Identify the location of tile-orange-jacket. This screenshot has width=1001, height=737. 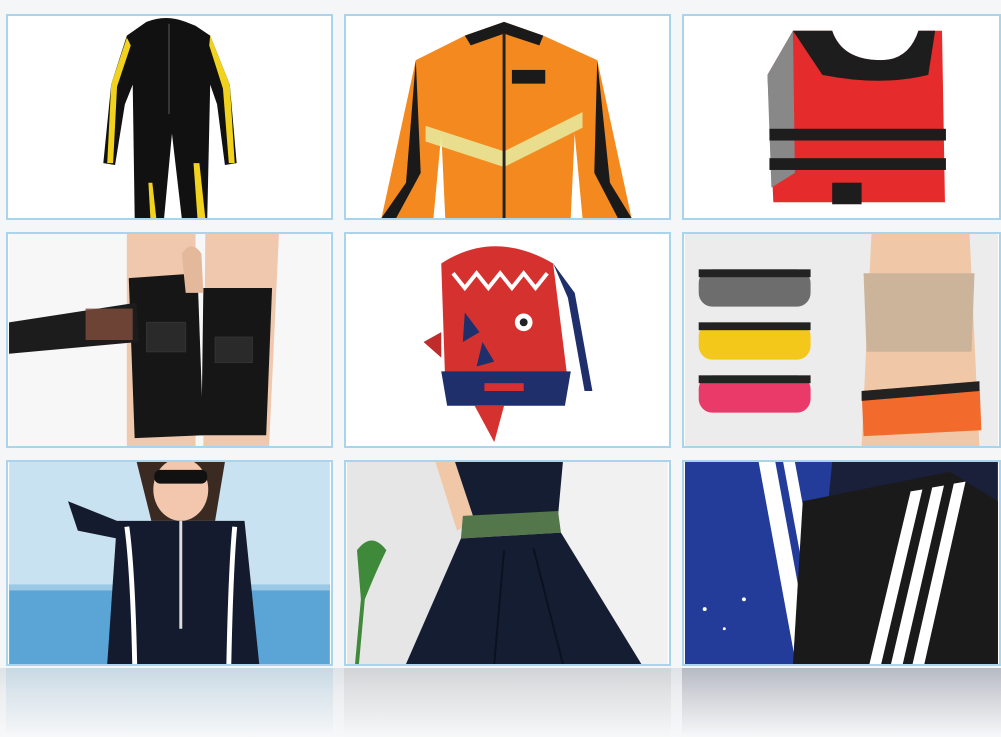
(507, 117).